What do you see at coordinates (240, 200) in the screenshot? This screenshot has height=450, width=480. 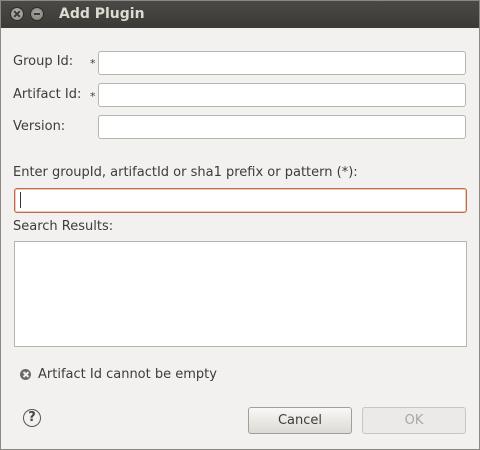 I see `search-input` at bounding box center [240, 200].